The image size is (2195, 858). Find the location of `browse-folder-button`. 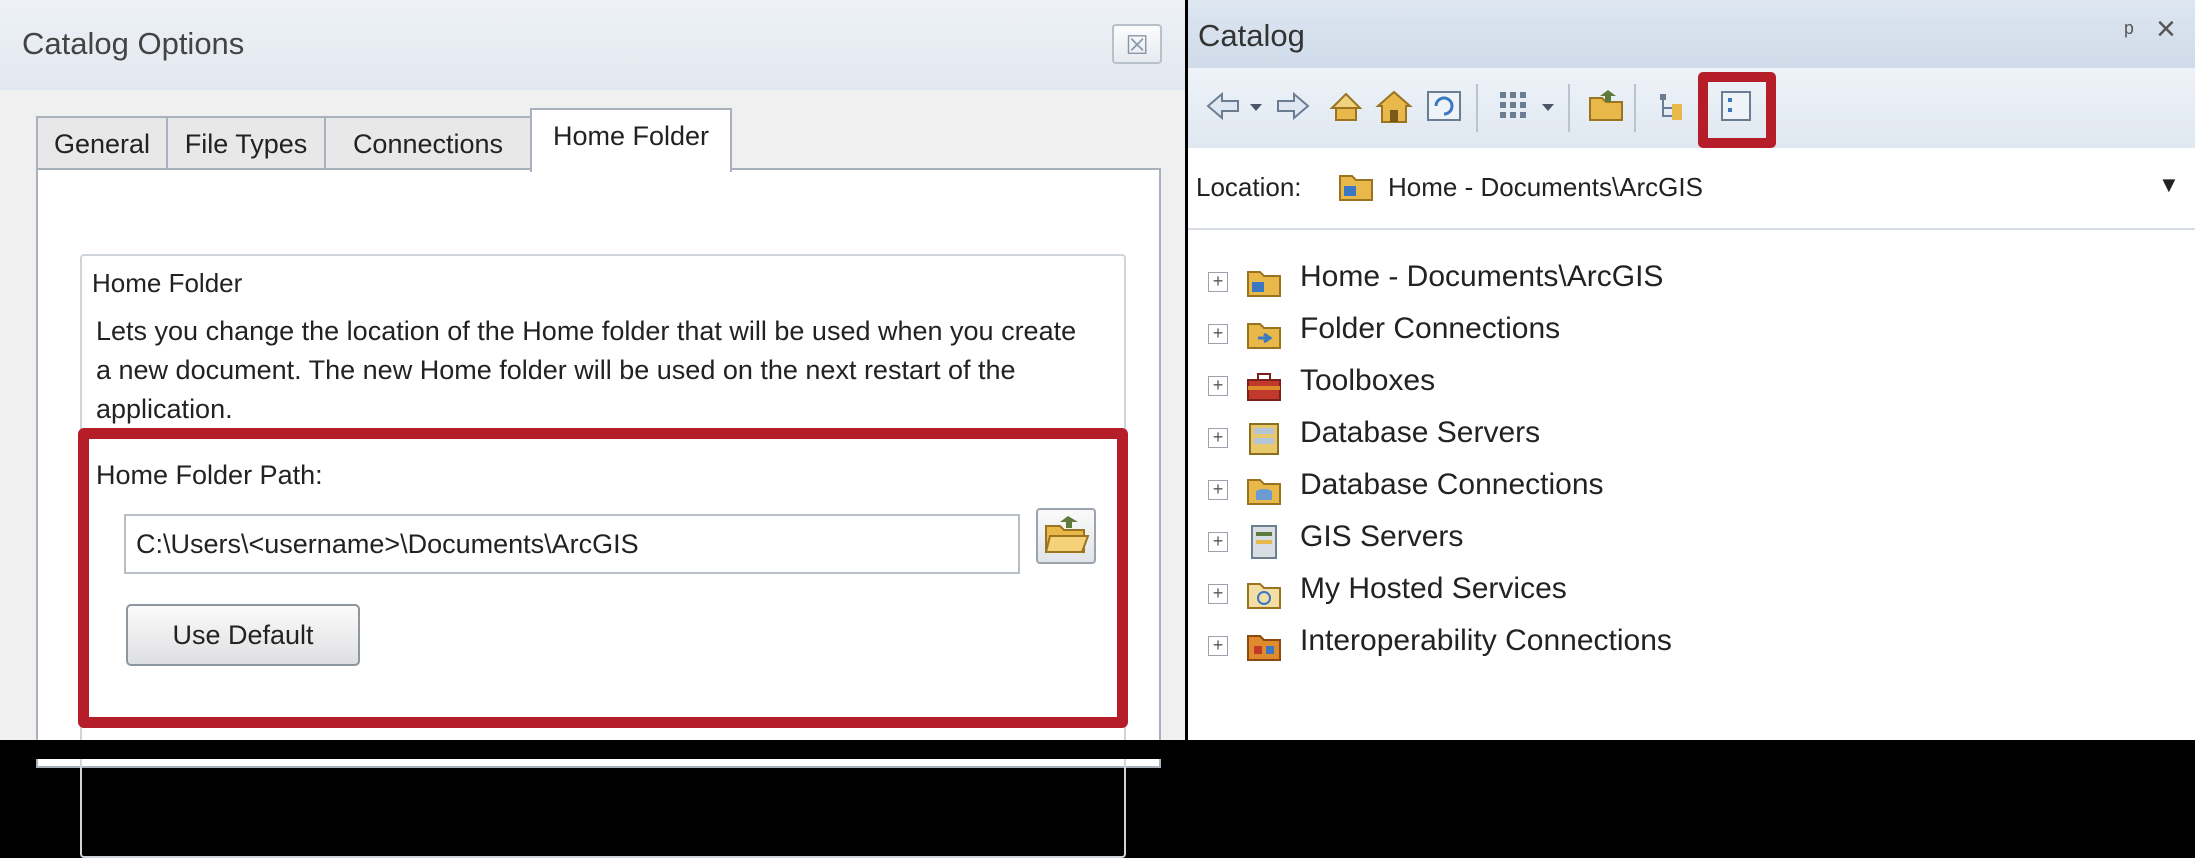

browse-folder-button is located at coordinates (1066, 536).